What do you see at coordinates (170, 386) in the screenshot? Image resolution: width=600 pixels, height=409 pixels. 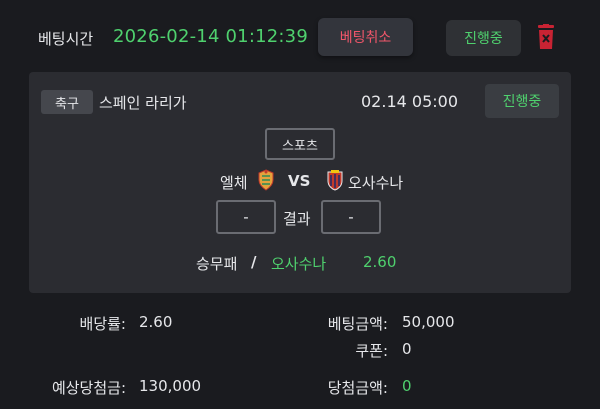 I see `expected-win-value: 130,000` at bounding box center [170, 386].